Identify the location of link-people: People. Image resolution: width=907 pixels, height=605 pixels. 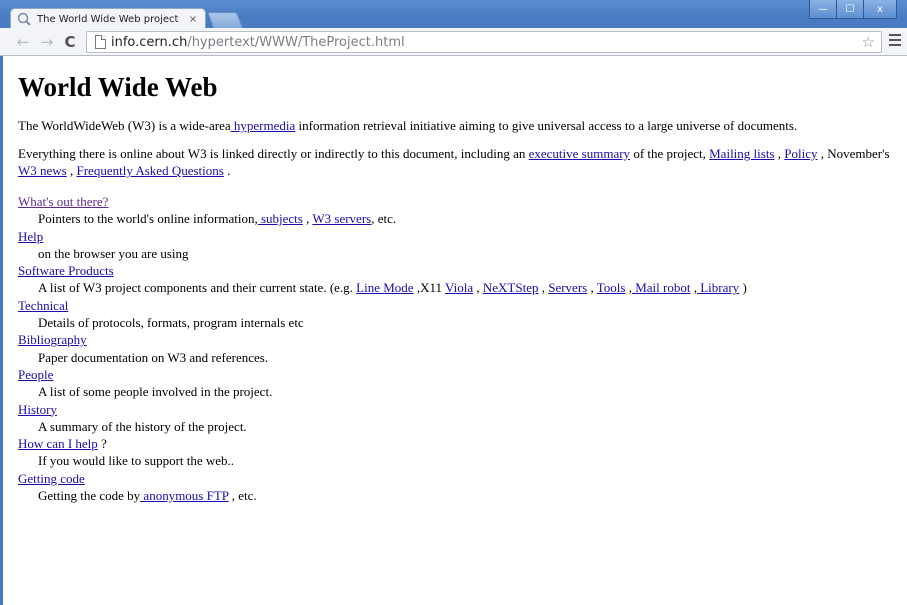
(35, 374).